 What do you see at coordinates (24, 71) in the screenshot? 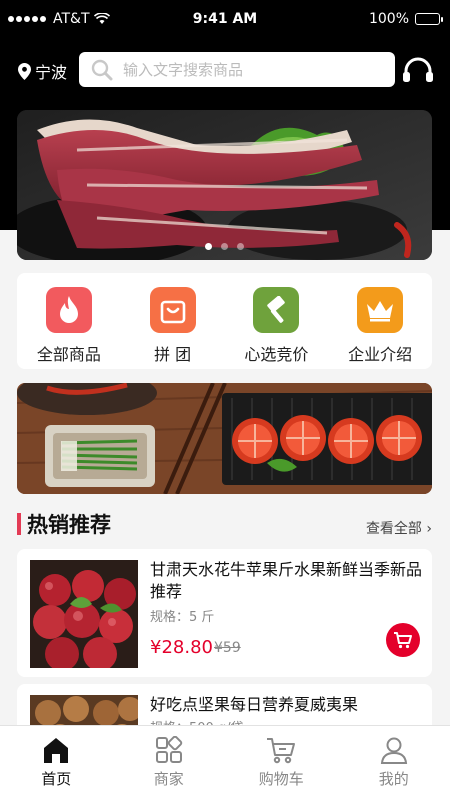
I see `location-pin-icon` at bounding box center [24, 71].